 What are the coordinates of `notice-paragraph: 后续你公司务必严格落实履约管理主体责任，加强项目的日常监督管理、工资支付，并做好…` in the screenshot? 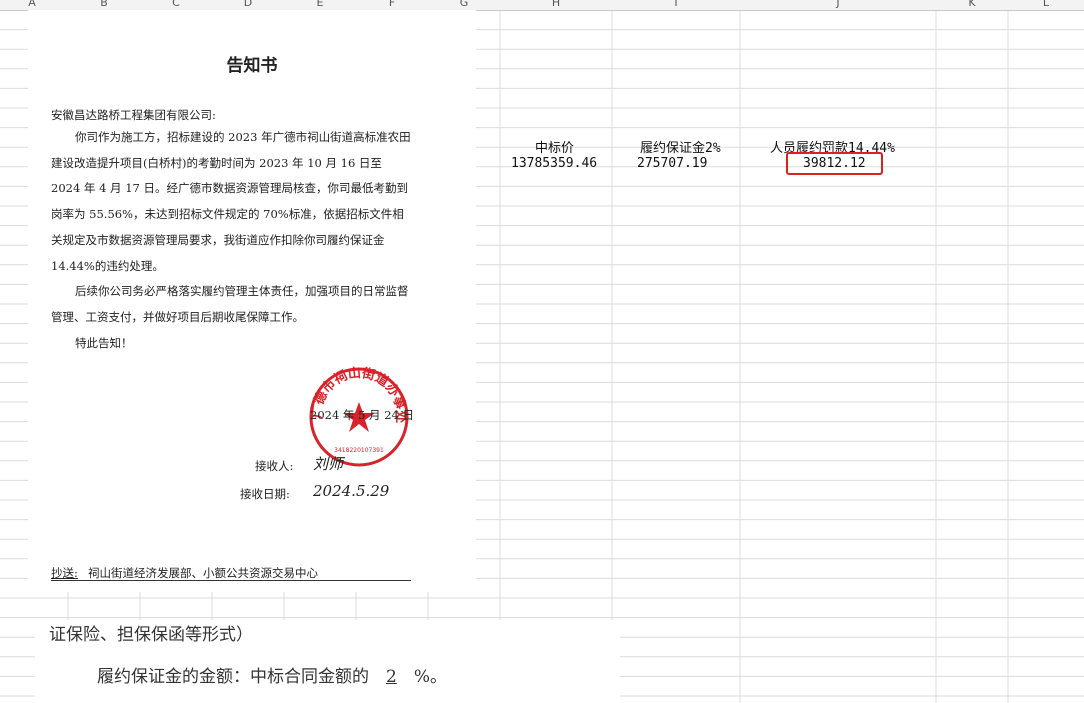 It's located at (230, 304).